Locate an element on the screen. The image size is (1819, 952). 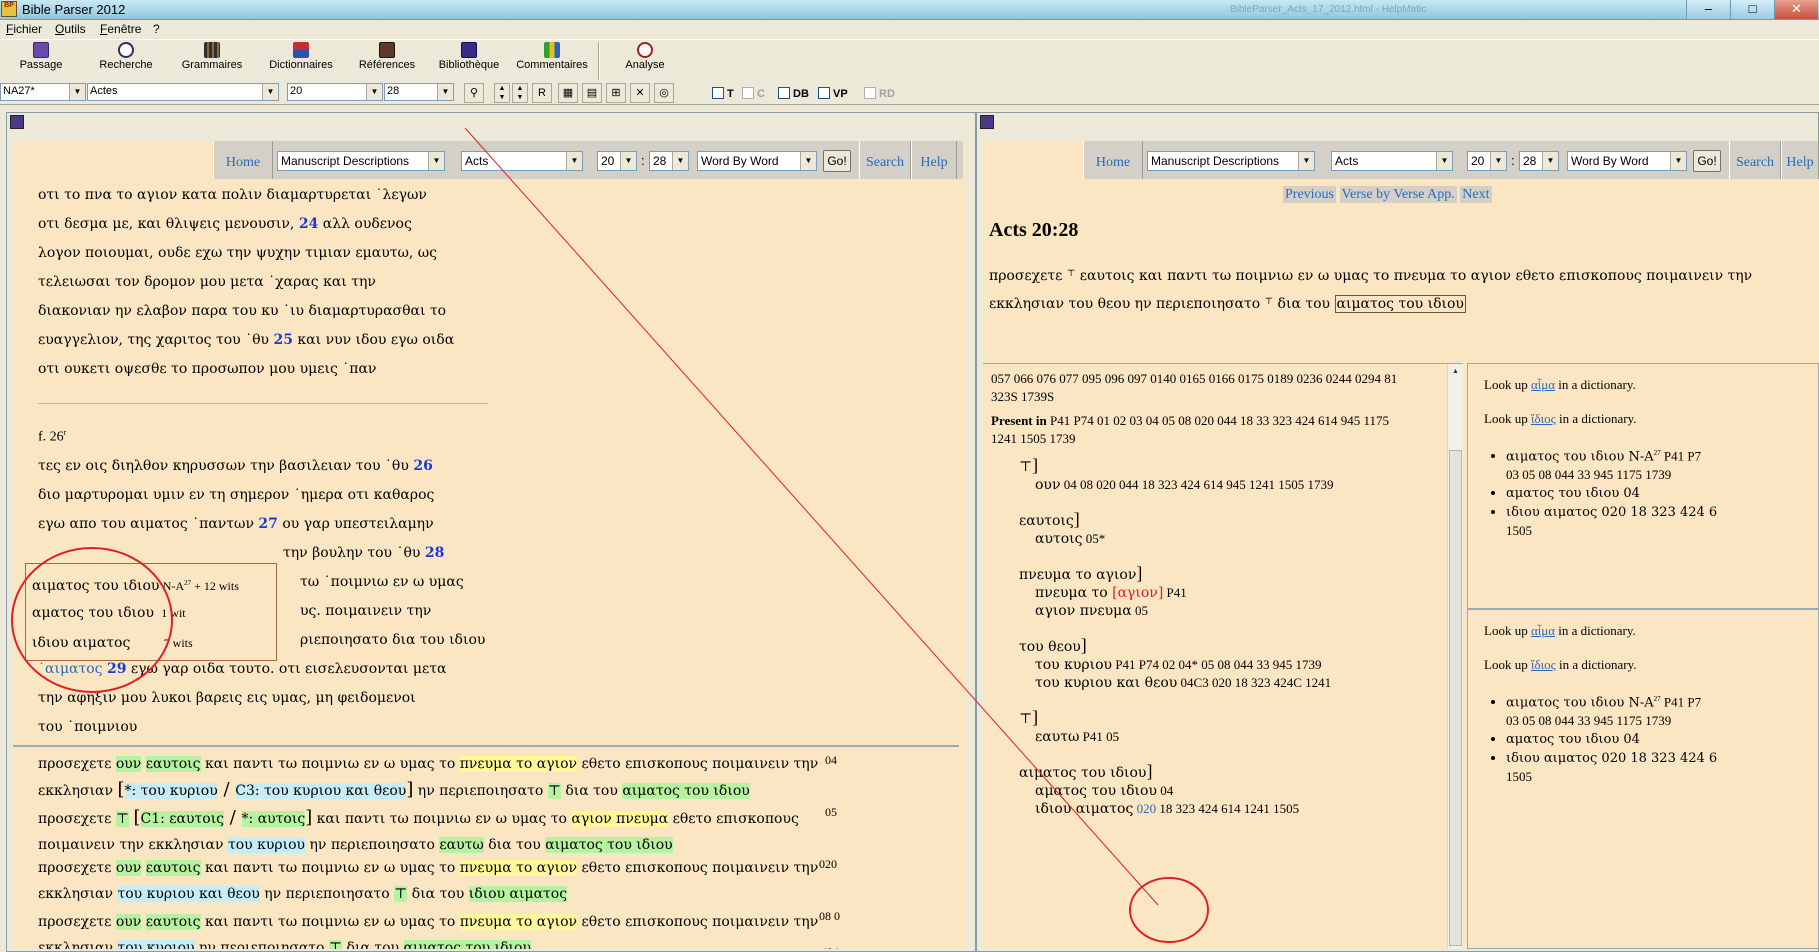
minimize-button: – is located at coordinates (1708, 9).